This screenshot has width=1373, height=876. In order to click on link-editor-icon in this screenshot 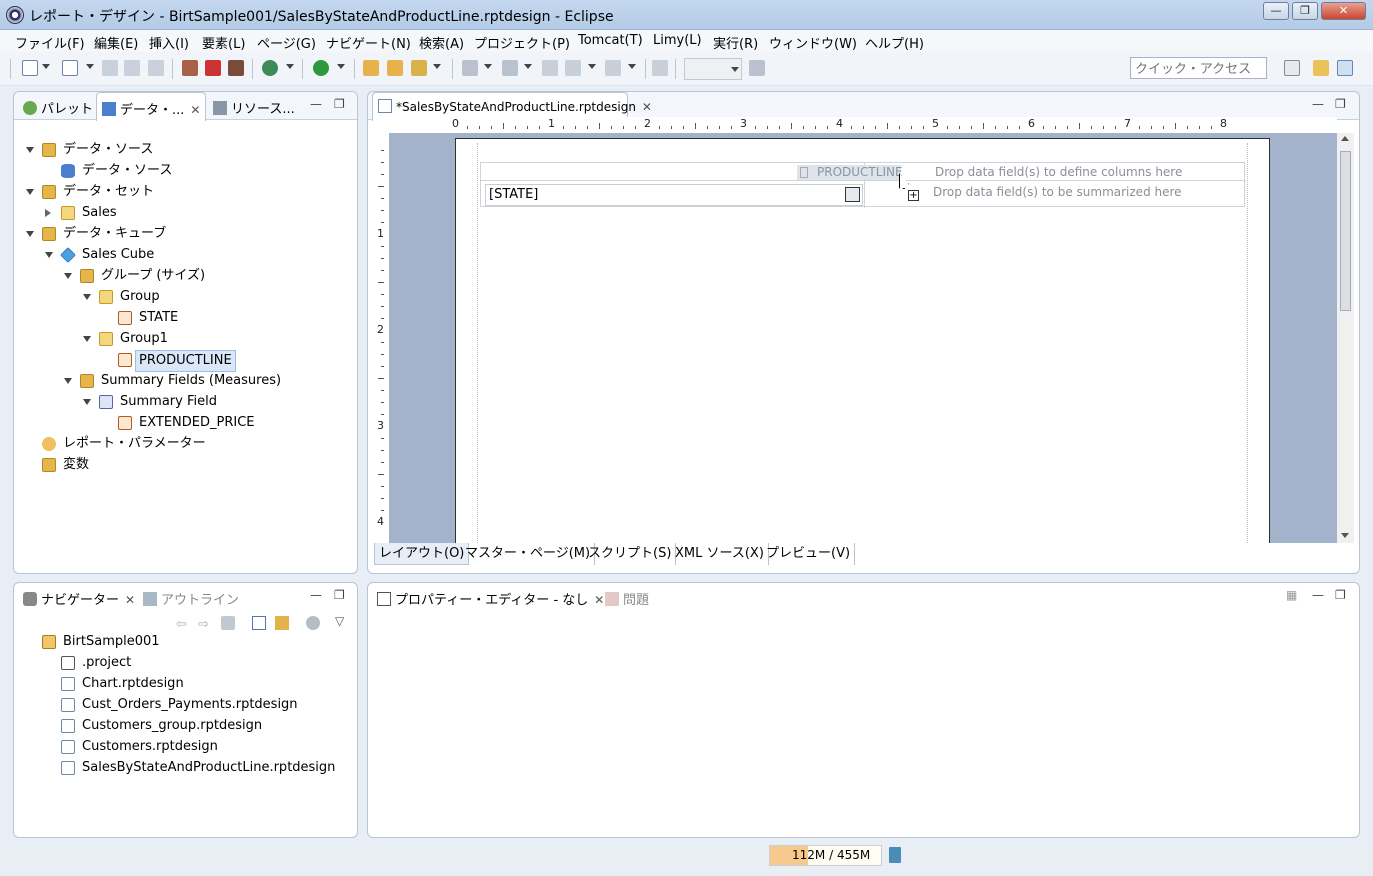, I will do `click(282, 623)`.